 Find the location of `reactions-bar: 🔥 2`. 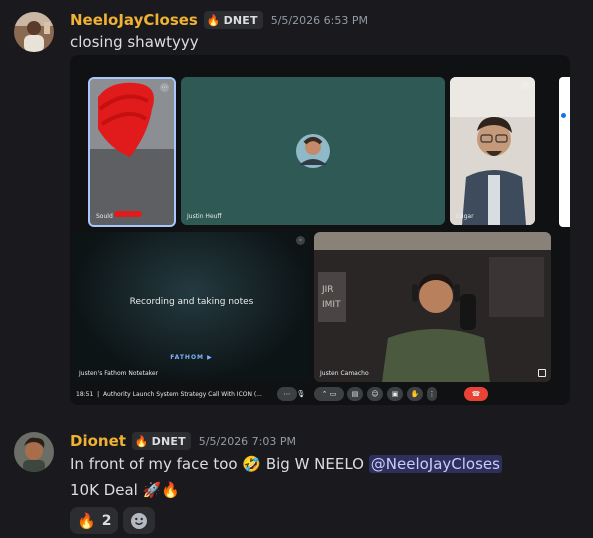

reactions-bar: 🔥 2 is located at coordinates (113, 520).